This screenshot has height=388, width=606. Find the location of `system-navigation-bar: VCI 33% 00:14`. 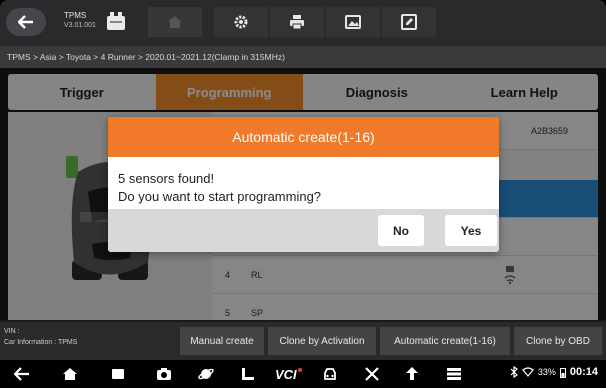

system-navigation-bar: VCI 33% 00:14 is located at coordinates (303, 374).